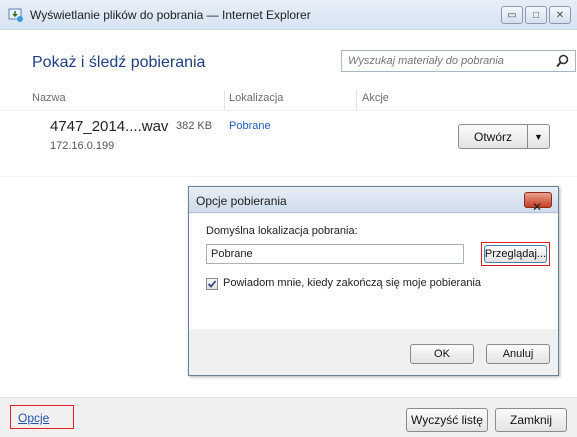  Describe the element at coordinates (562, 61) in the screenshot. I see `search-icon` at that location.